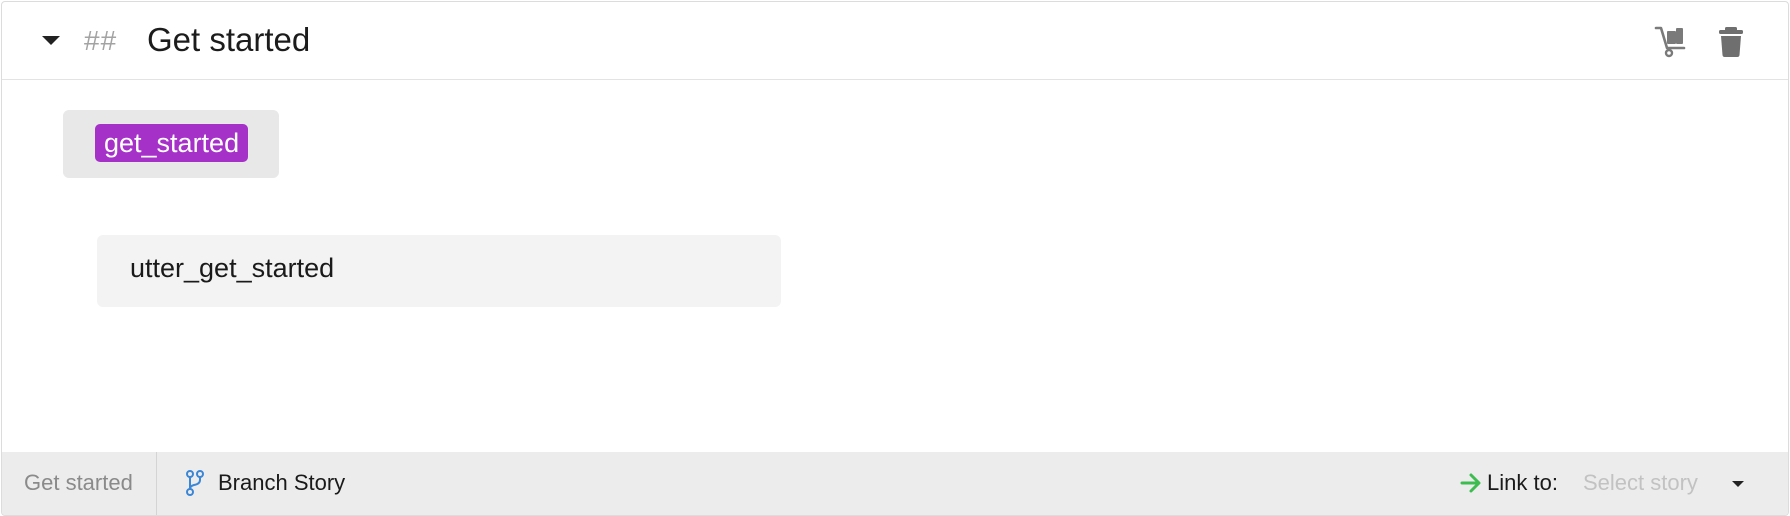  What do you see at coordinates (78, 483) in the screenshot?
I see `footer-story-name: Get started` at bounding box center [78, 483].